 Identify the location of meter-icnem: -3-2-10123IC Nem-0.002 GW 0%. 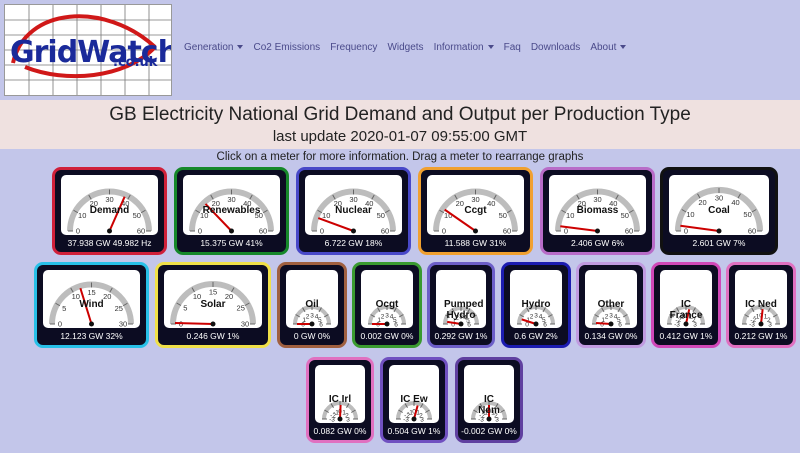
(489, 400).